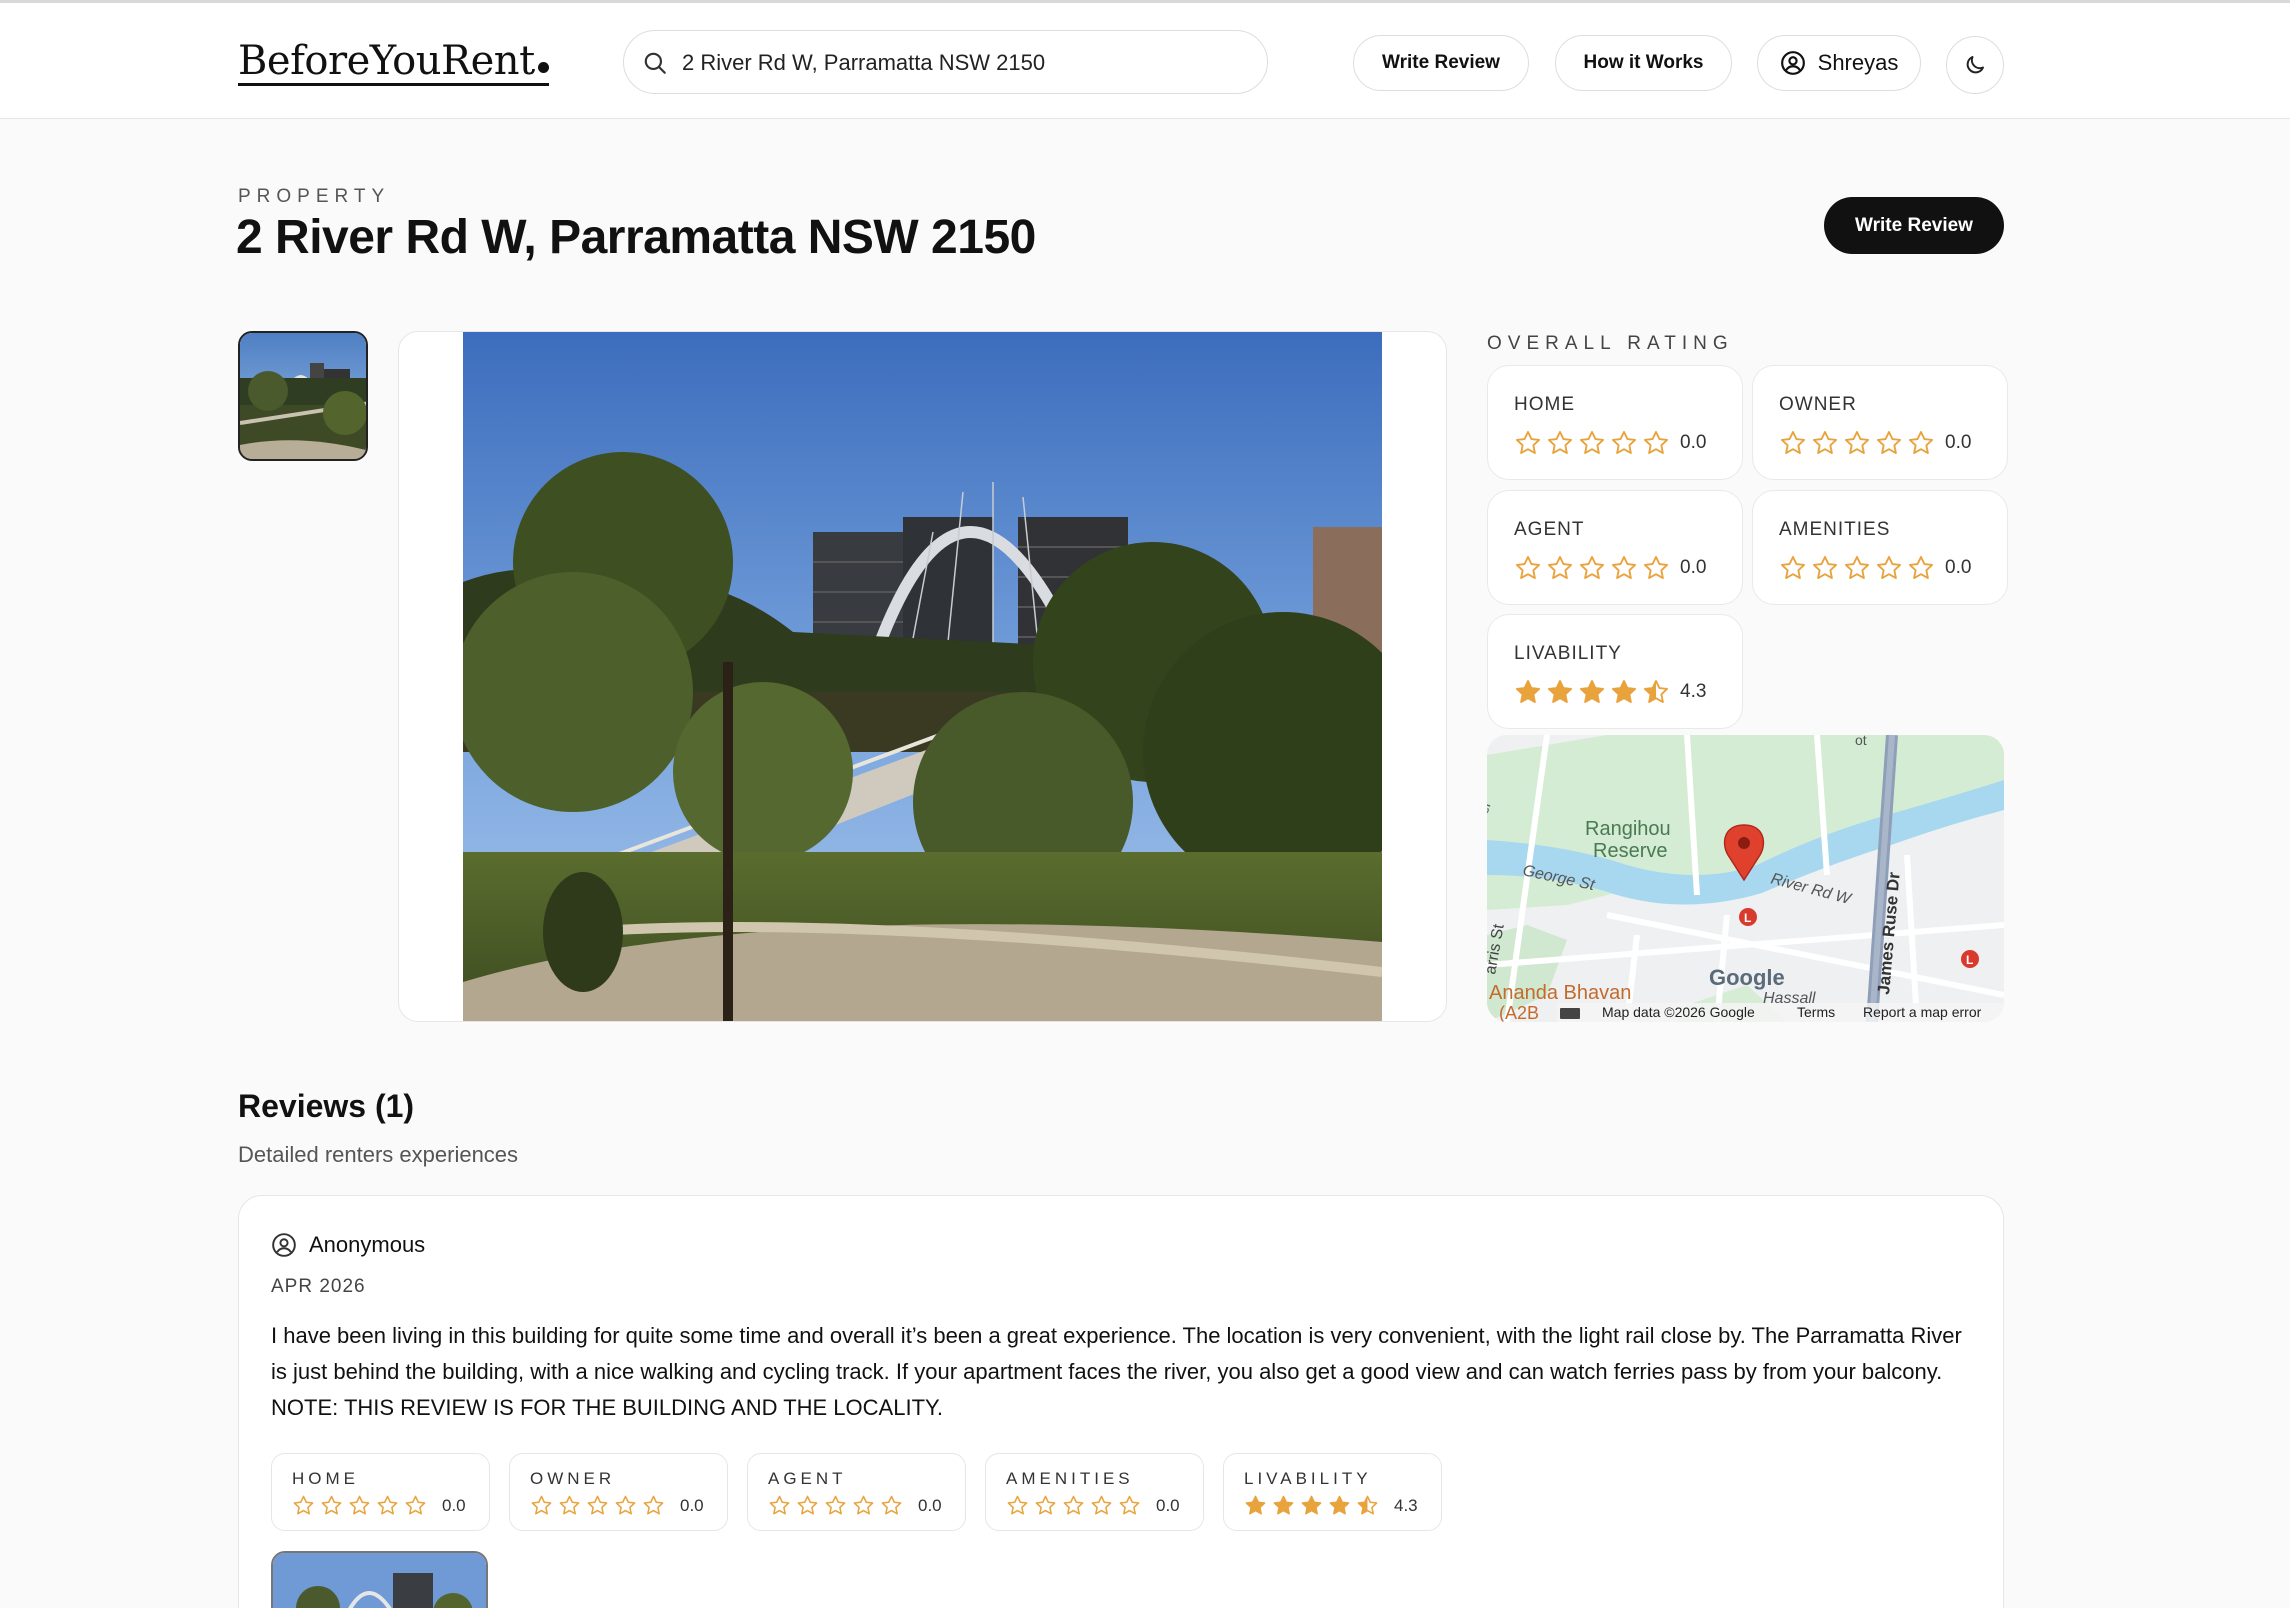 The image size is (2290, 1608). What do you see at coordinates (1560, 993) in the screenshot?
I see `map-label-ananda-bhavan: Ananda Bhavan` at bounding box center [1560, 993].